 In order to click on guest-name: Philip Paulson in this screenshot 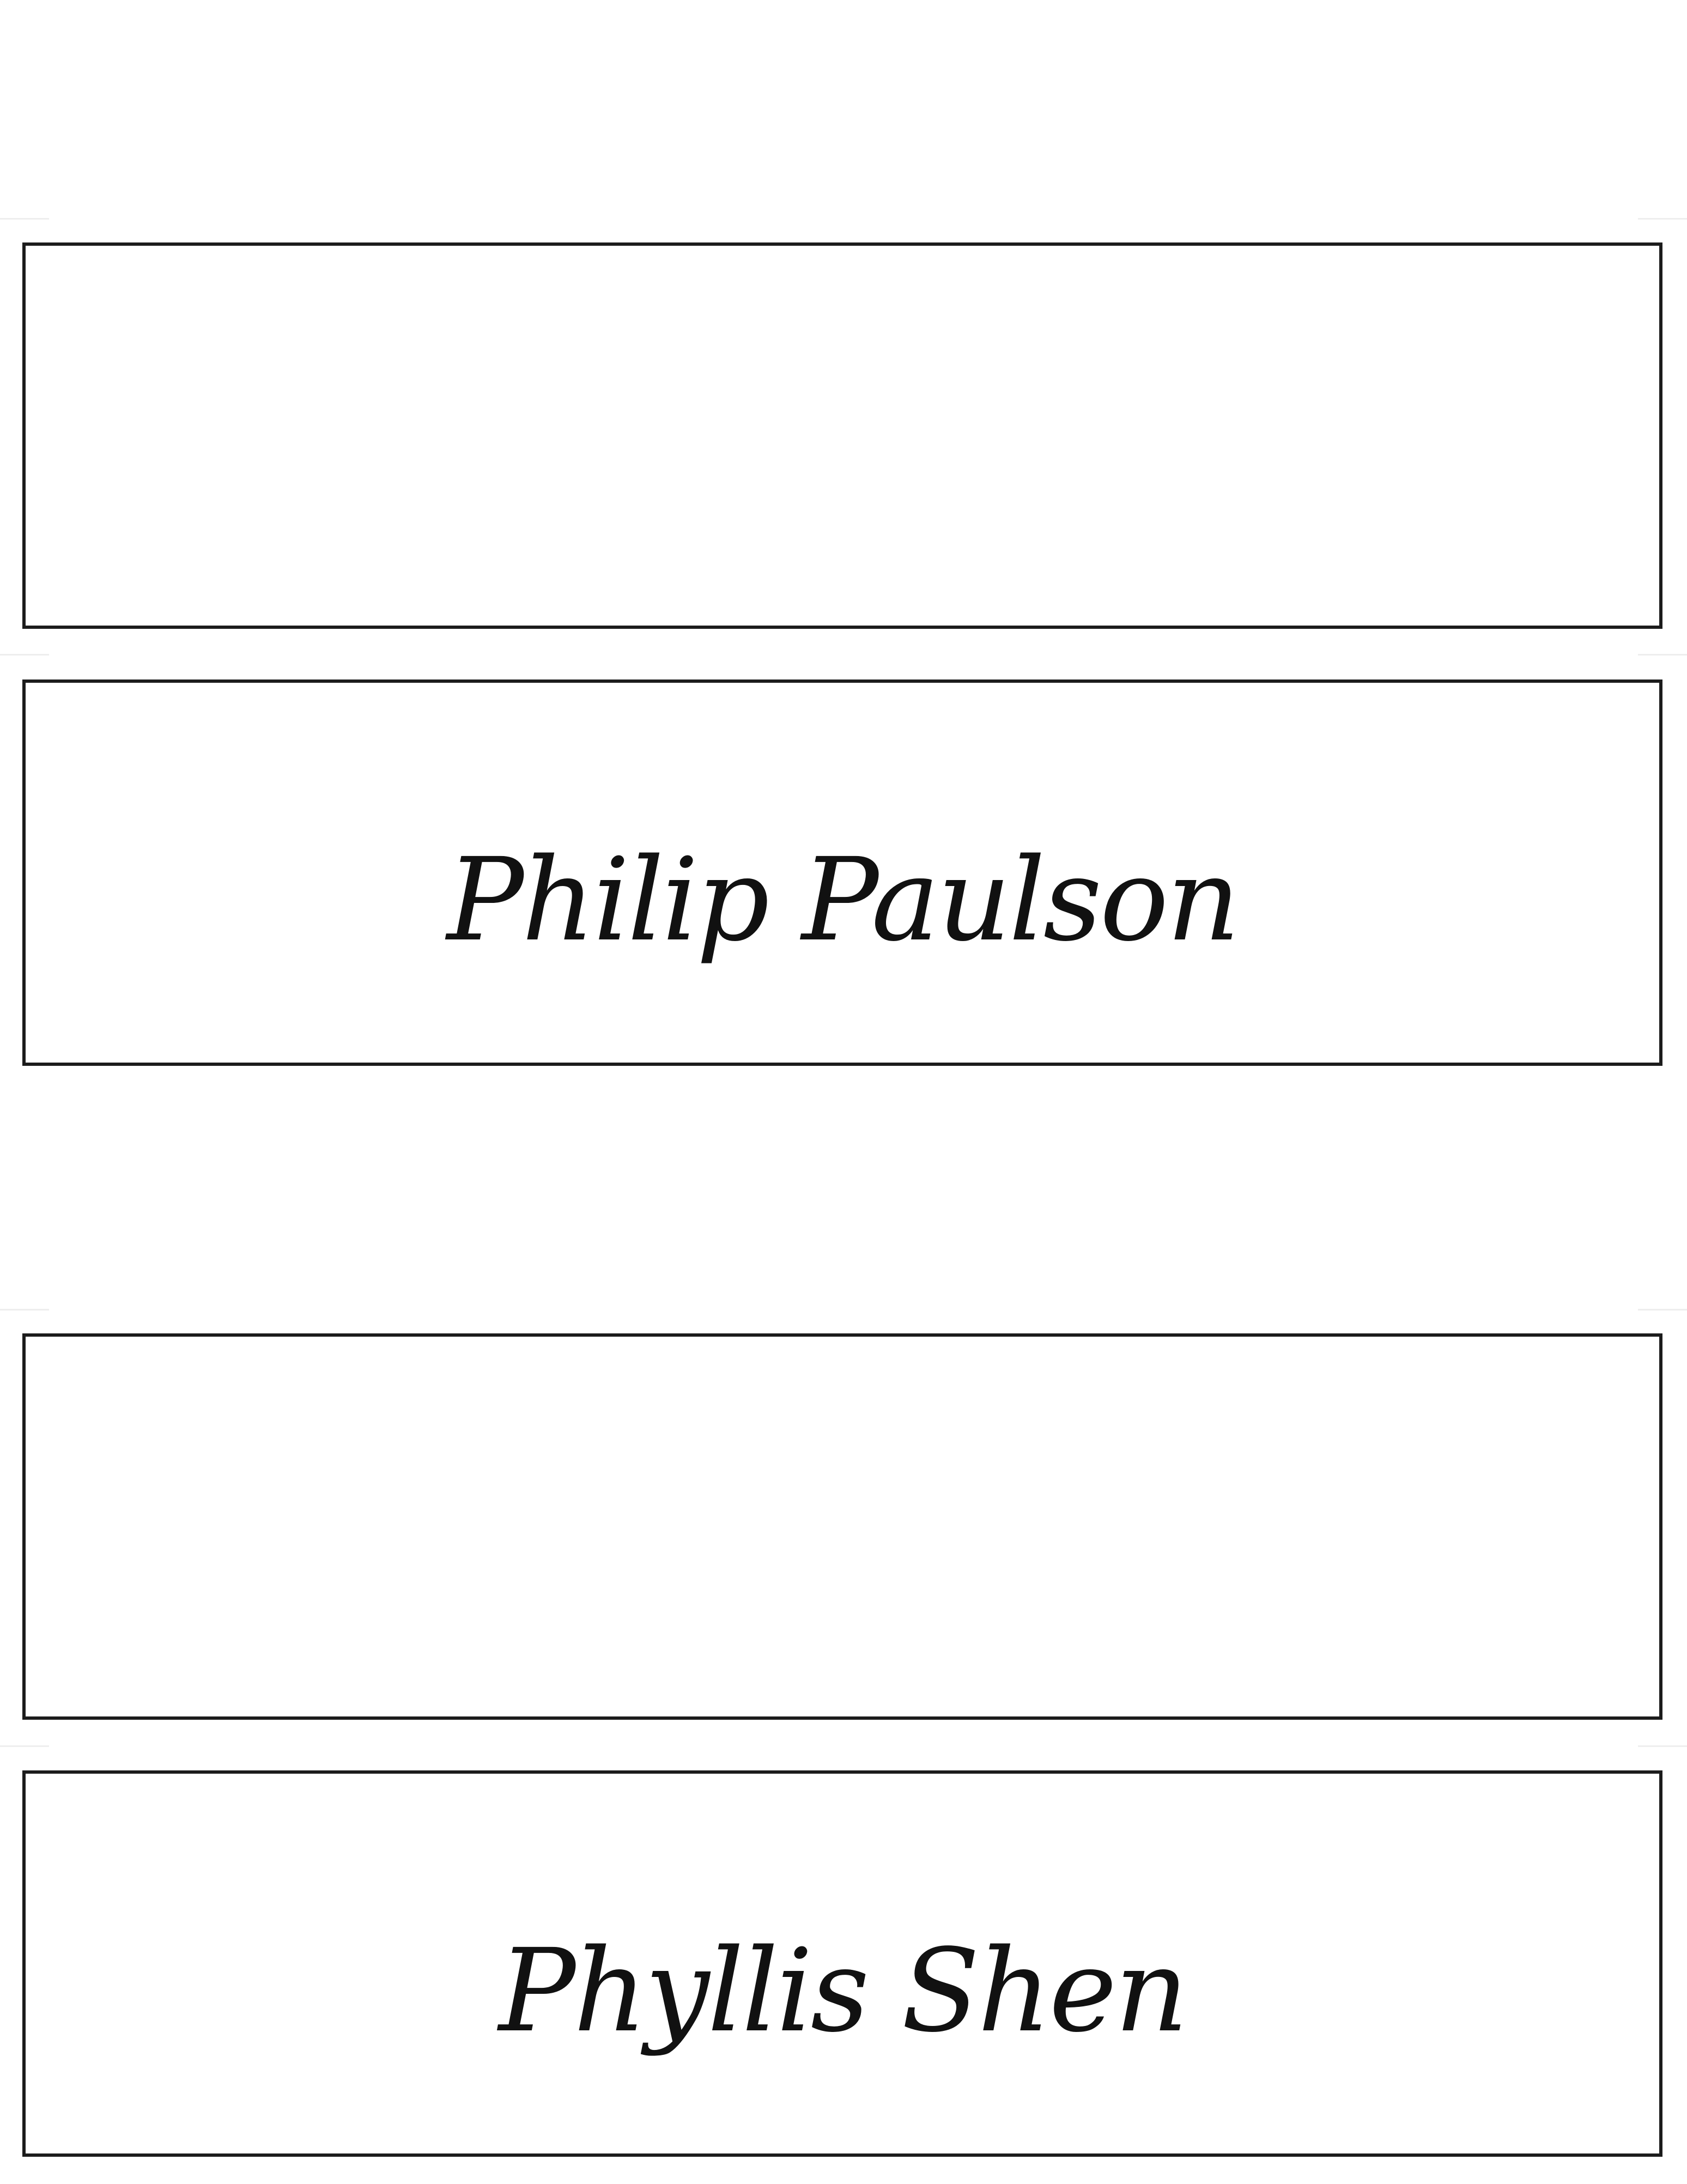, I will do `click(843, 900)`.